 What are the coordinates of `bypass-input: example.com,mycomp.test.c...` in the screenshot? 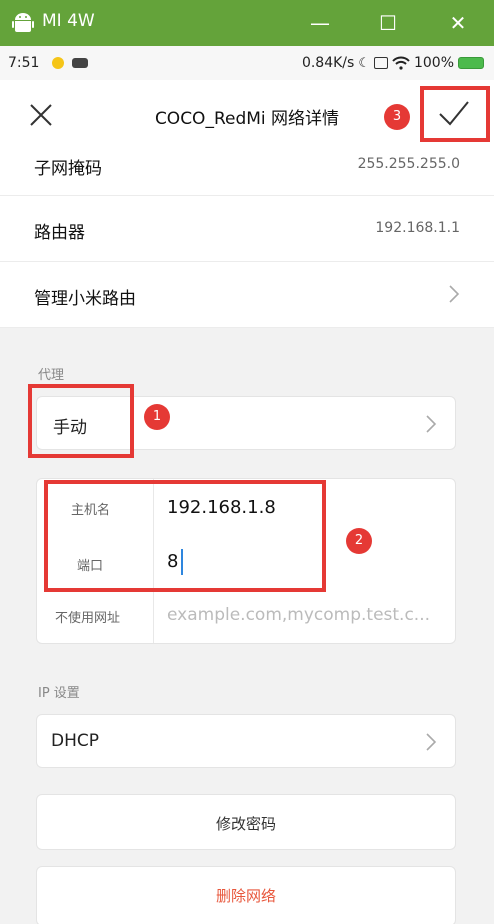 It's located at (298, 615).